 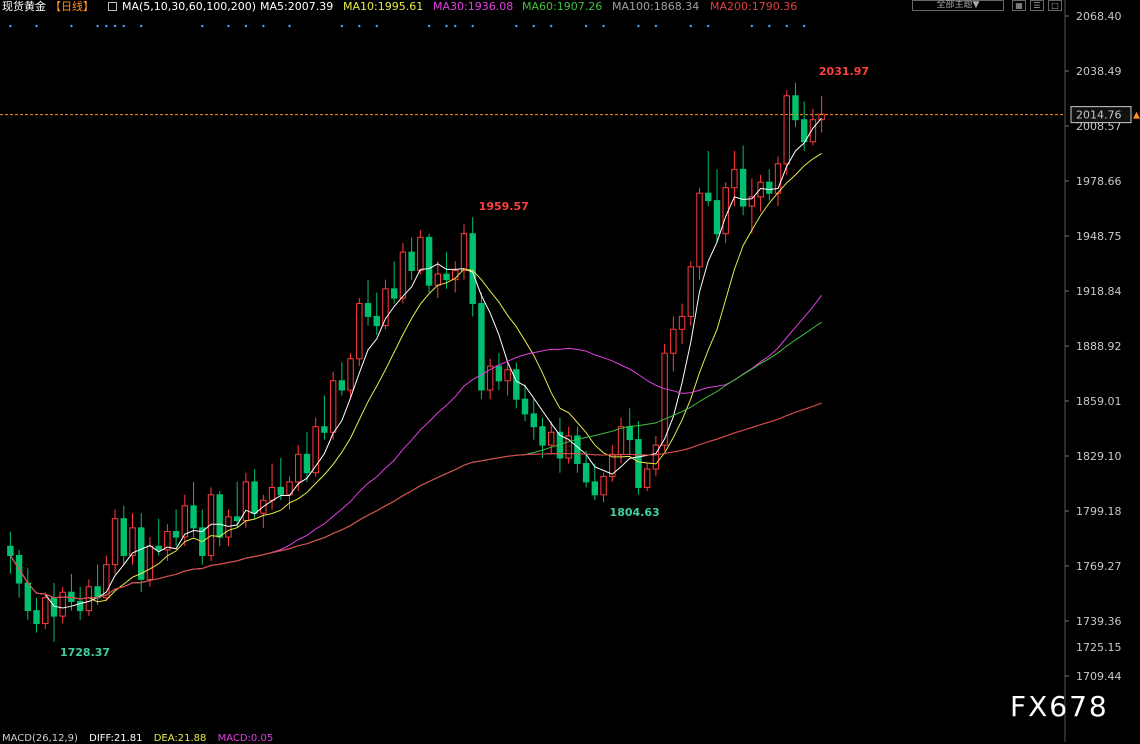 What do you see at coordinates (562, 6) in the screenshot?
I see `ma-value-3: MA60:1907.26` at bounding box center [562, 6].